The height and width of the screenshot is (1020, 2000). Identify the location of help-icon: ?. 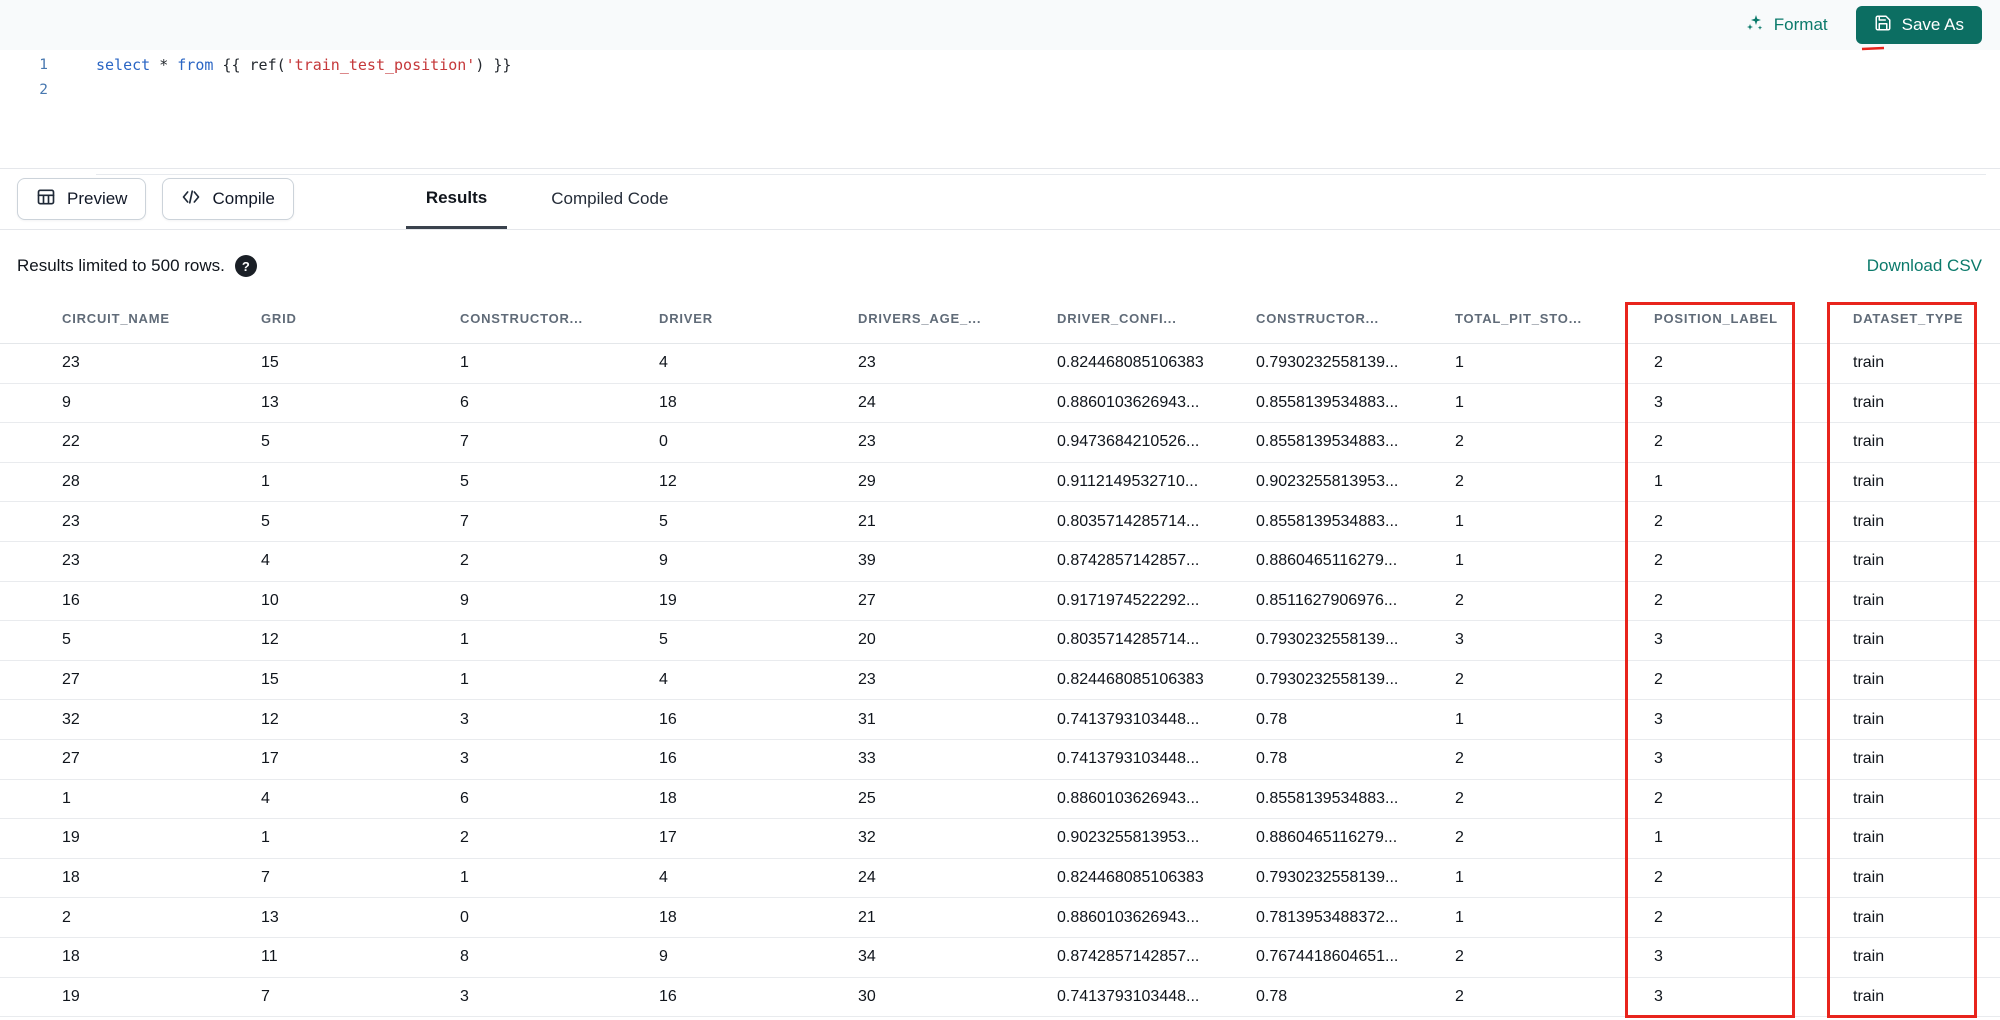
(245, 266).